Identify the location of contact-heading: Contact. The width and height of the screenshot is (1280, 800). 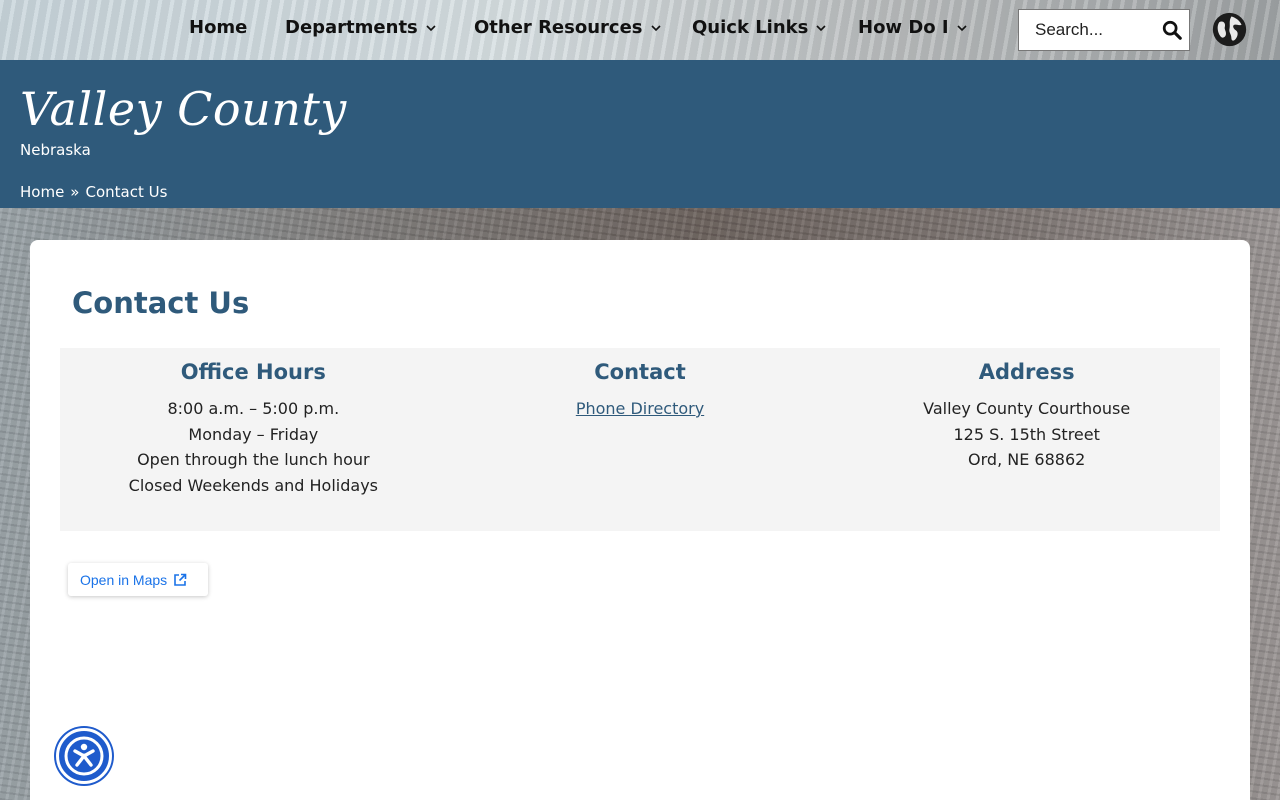
(640, 372).